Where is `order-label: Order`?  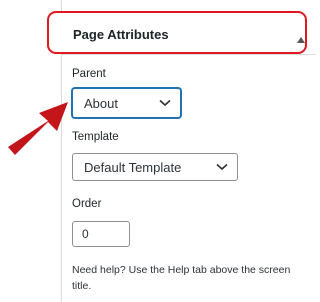
order-label: Order is located at coordinates (87, 204).